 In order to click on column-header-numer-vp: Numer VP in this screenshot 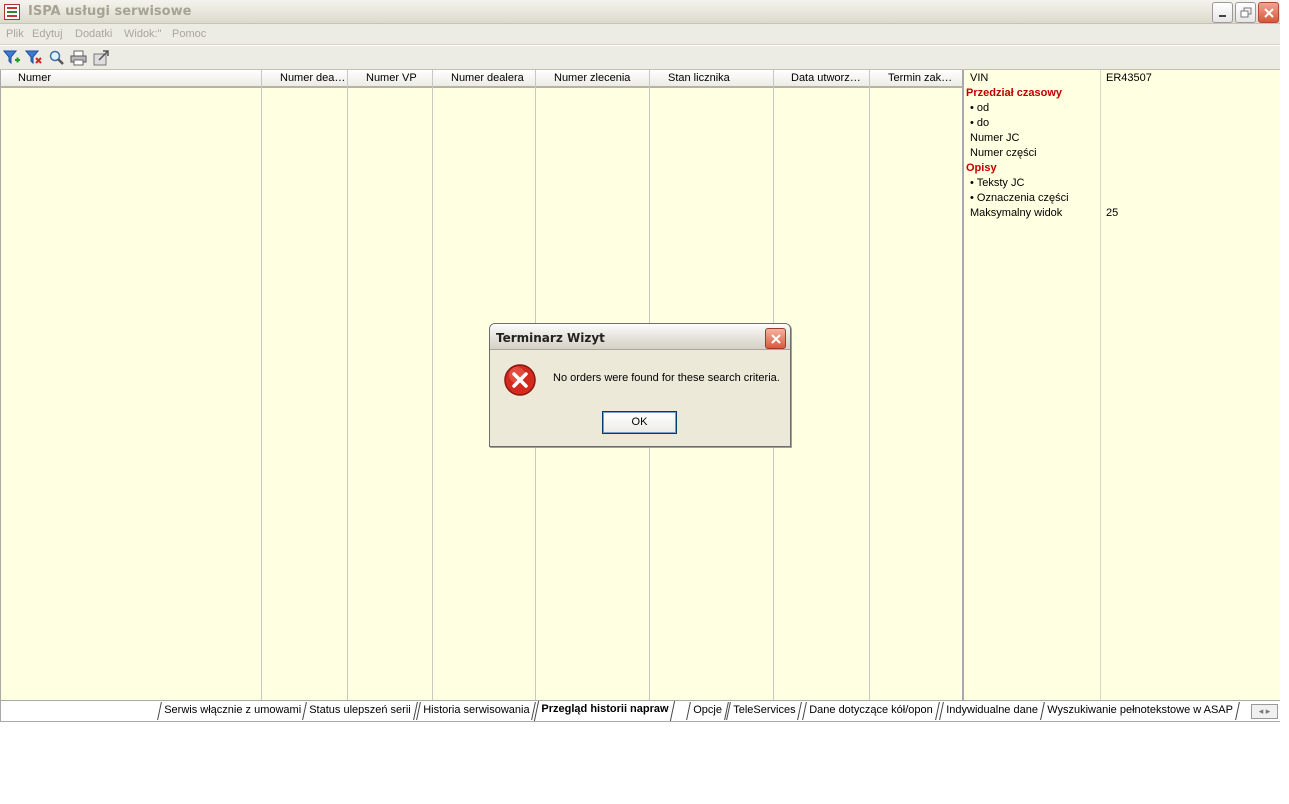, I will do `click(398, 78)`.